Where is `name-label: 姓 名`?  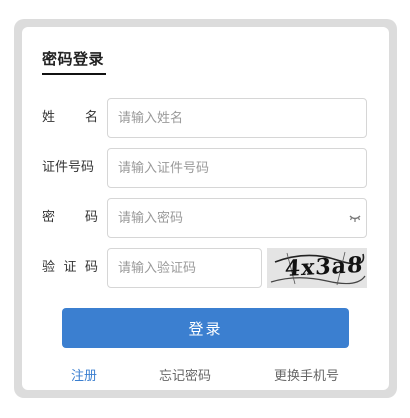
name-label: 姓 名 is located at coordinates (70, 117).